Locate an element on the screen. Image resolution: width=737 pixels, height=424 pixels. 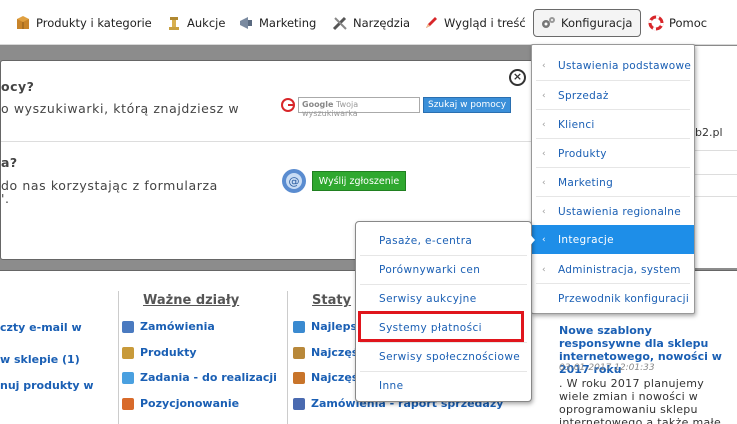
menu-item-marketing: ‹ Marketing is located at coordinates (613, 182).